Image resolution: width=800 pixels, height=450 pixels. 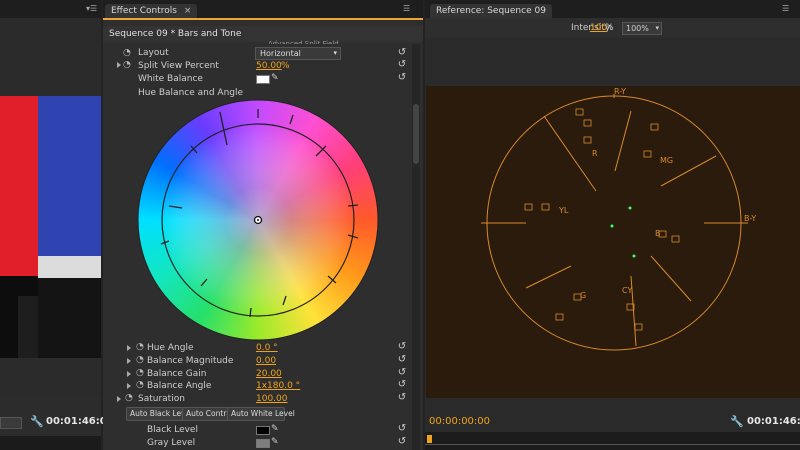 I want to click on balance-magnitude-value: 0.00, so click(x=266, y=361).